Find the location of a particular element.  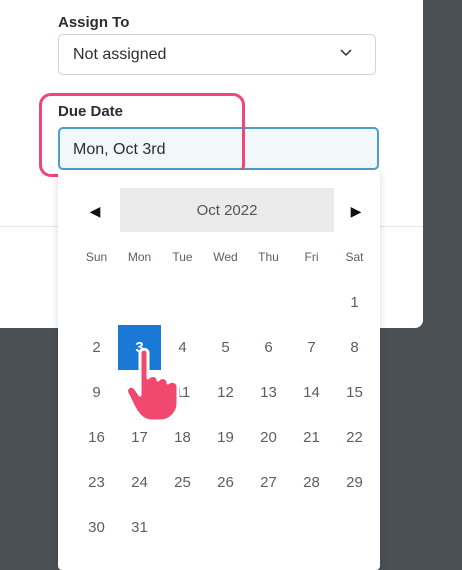

calendar-day: 31 is located at coordinates (139, 527).